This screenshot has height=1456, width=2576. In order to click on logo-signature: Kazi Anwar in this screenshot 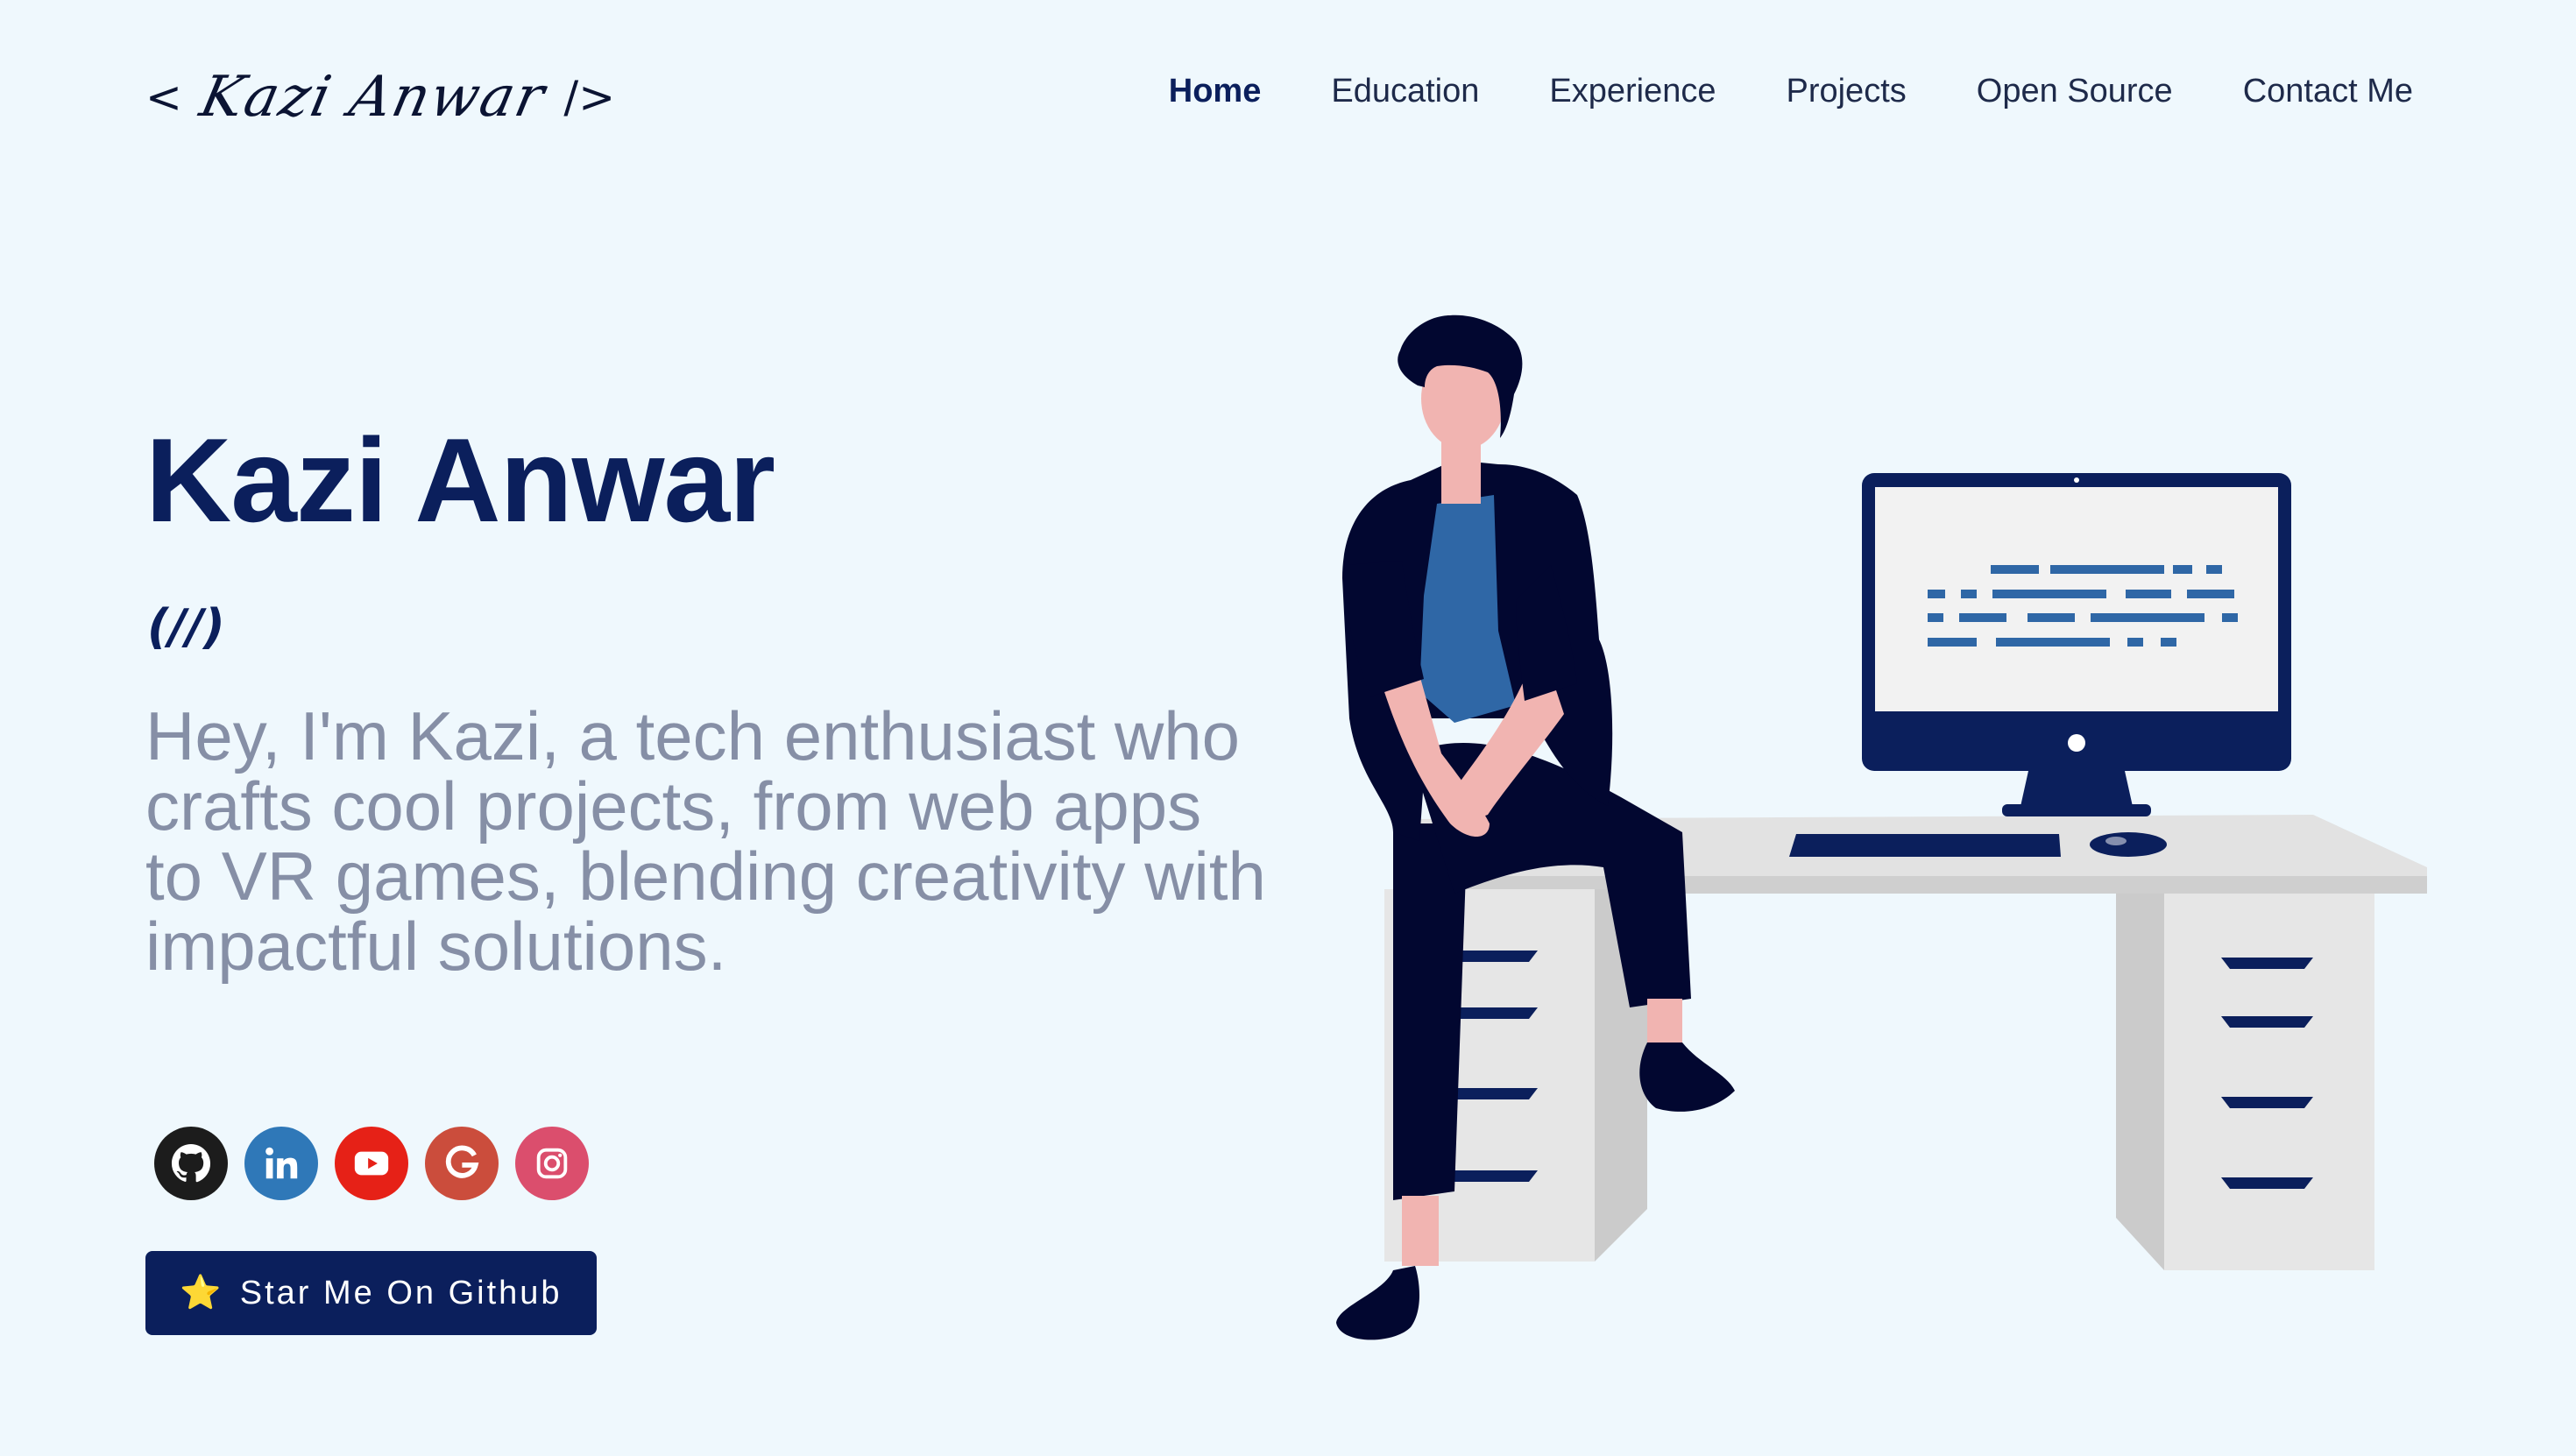, I will do `click(373, 97)`.